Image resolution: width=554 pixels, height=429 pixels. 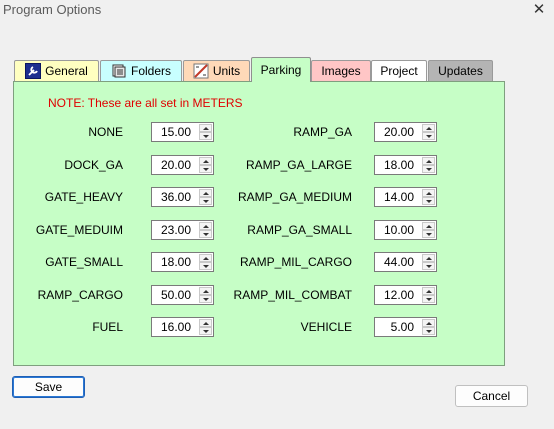 I want to click on value-spinner: 23.00, so click(x=182, y=229).